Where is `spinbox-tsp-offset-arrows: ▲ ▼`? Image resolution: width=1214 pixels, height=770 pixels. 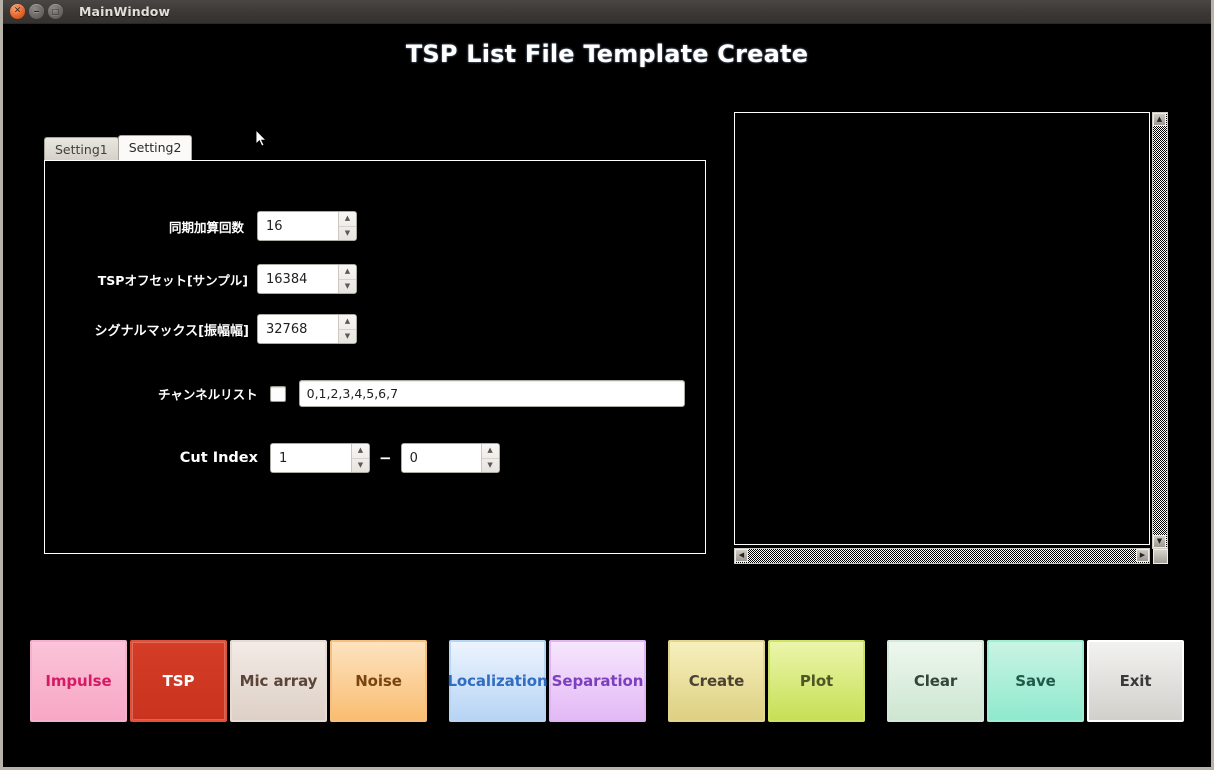 spinbox-tsp-offset-arrows: ▲ ▼ is located at coordinates (347, 279).